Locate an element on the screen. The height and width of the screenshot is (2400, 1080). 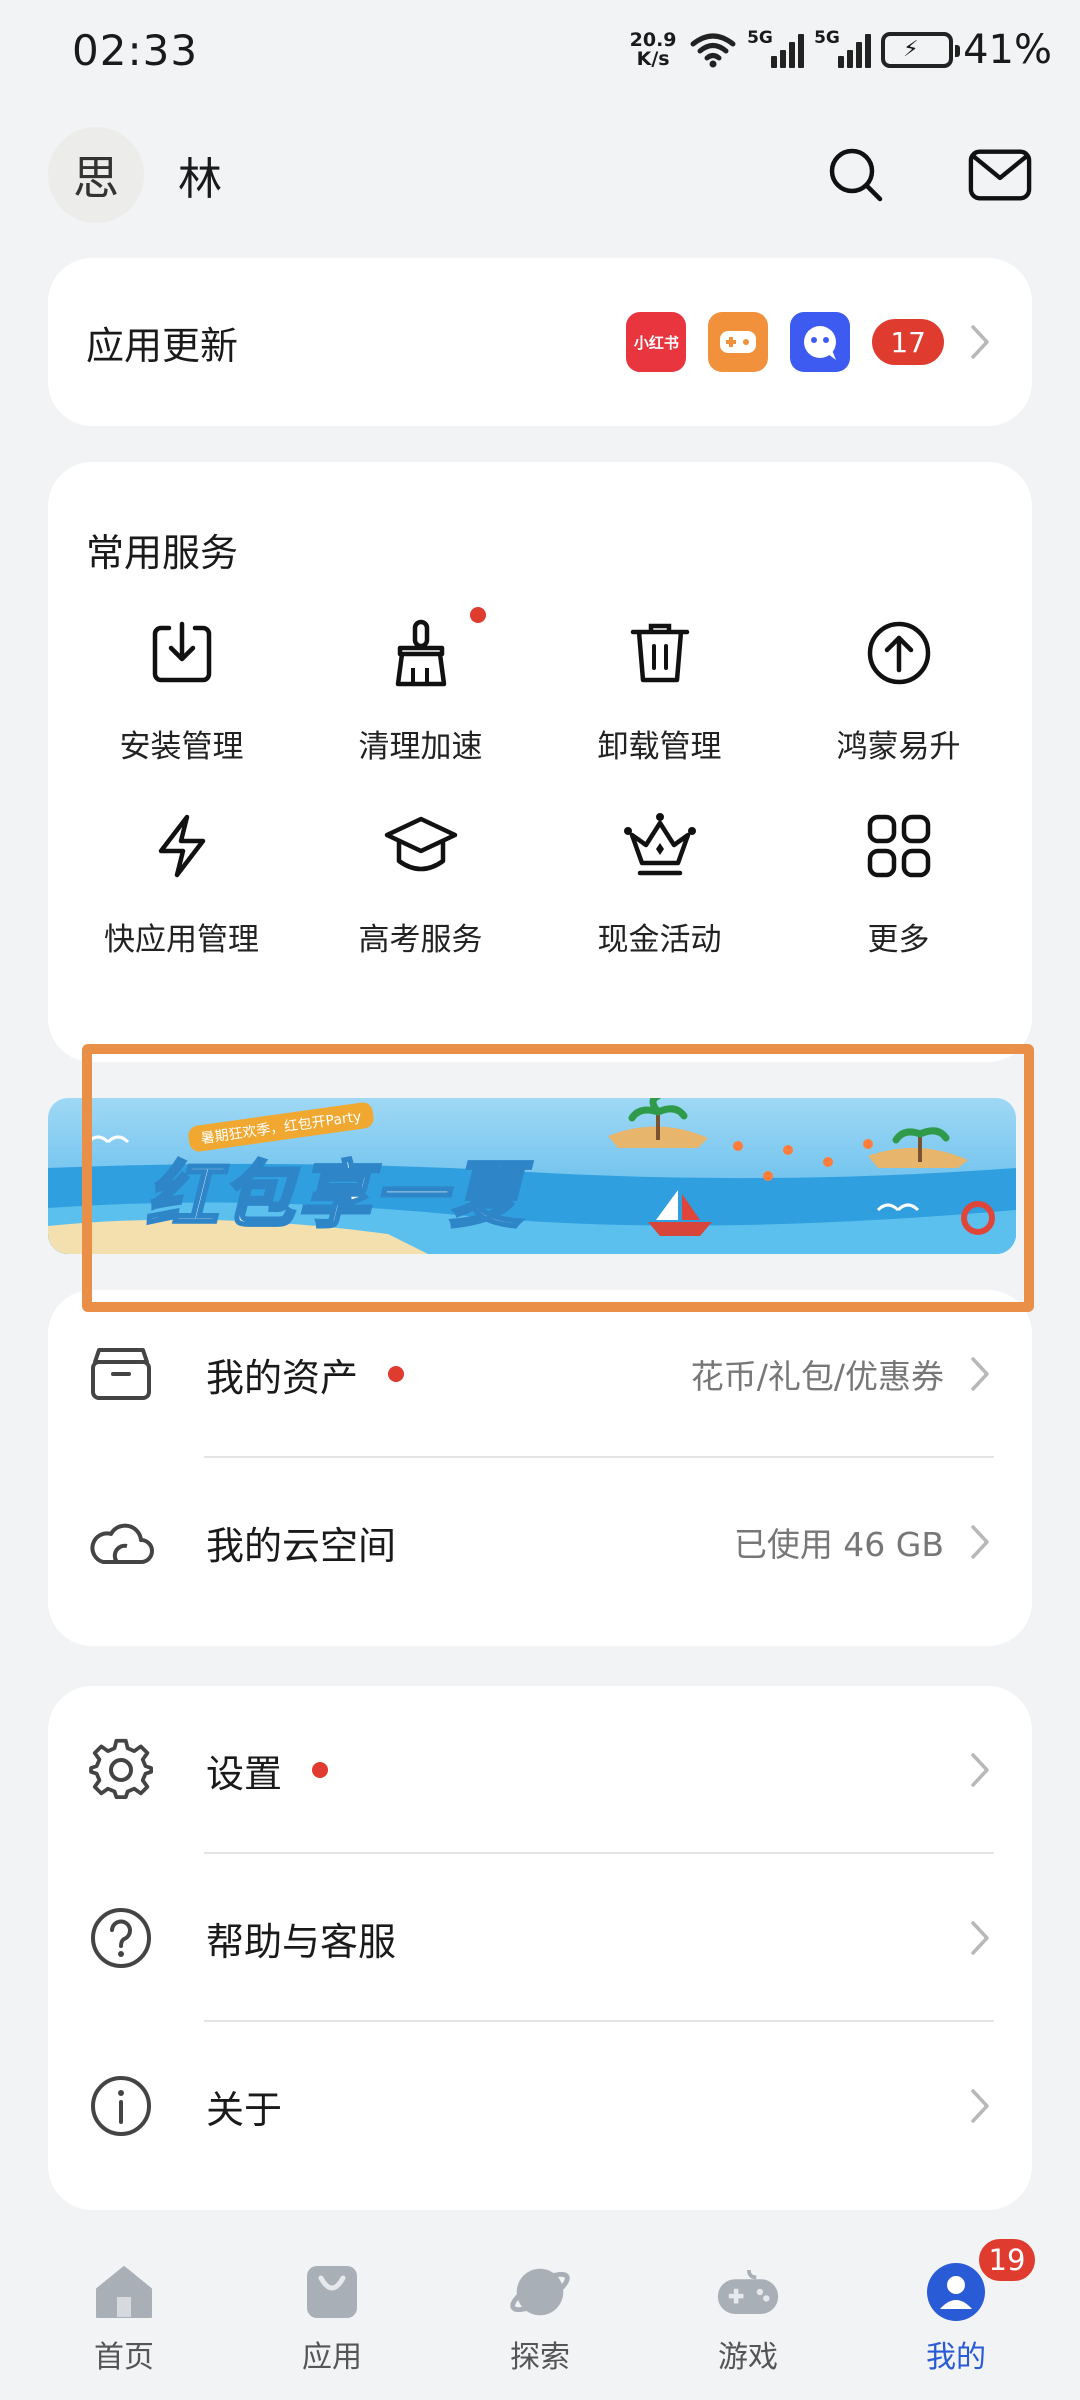
tab-apps: 应用 is located at coordinates (332, 2313).